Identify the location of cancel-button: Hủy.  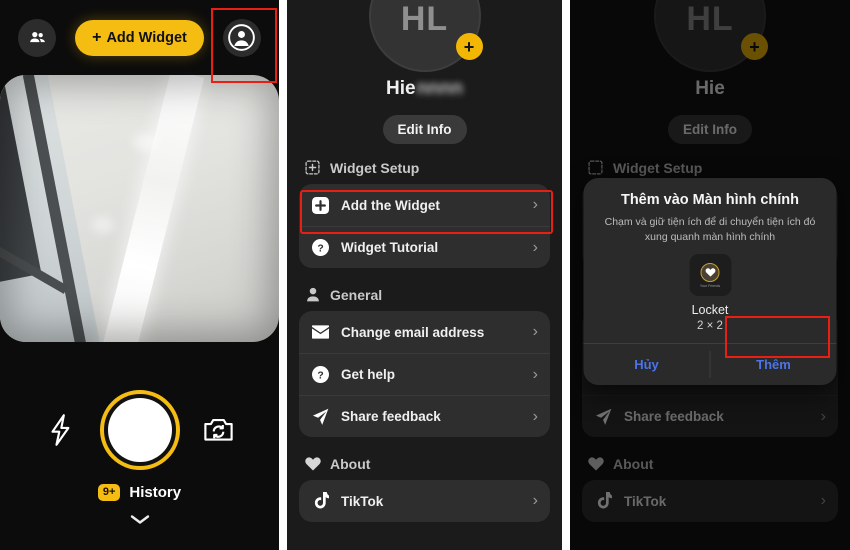
(647, 364).